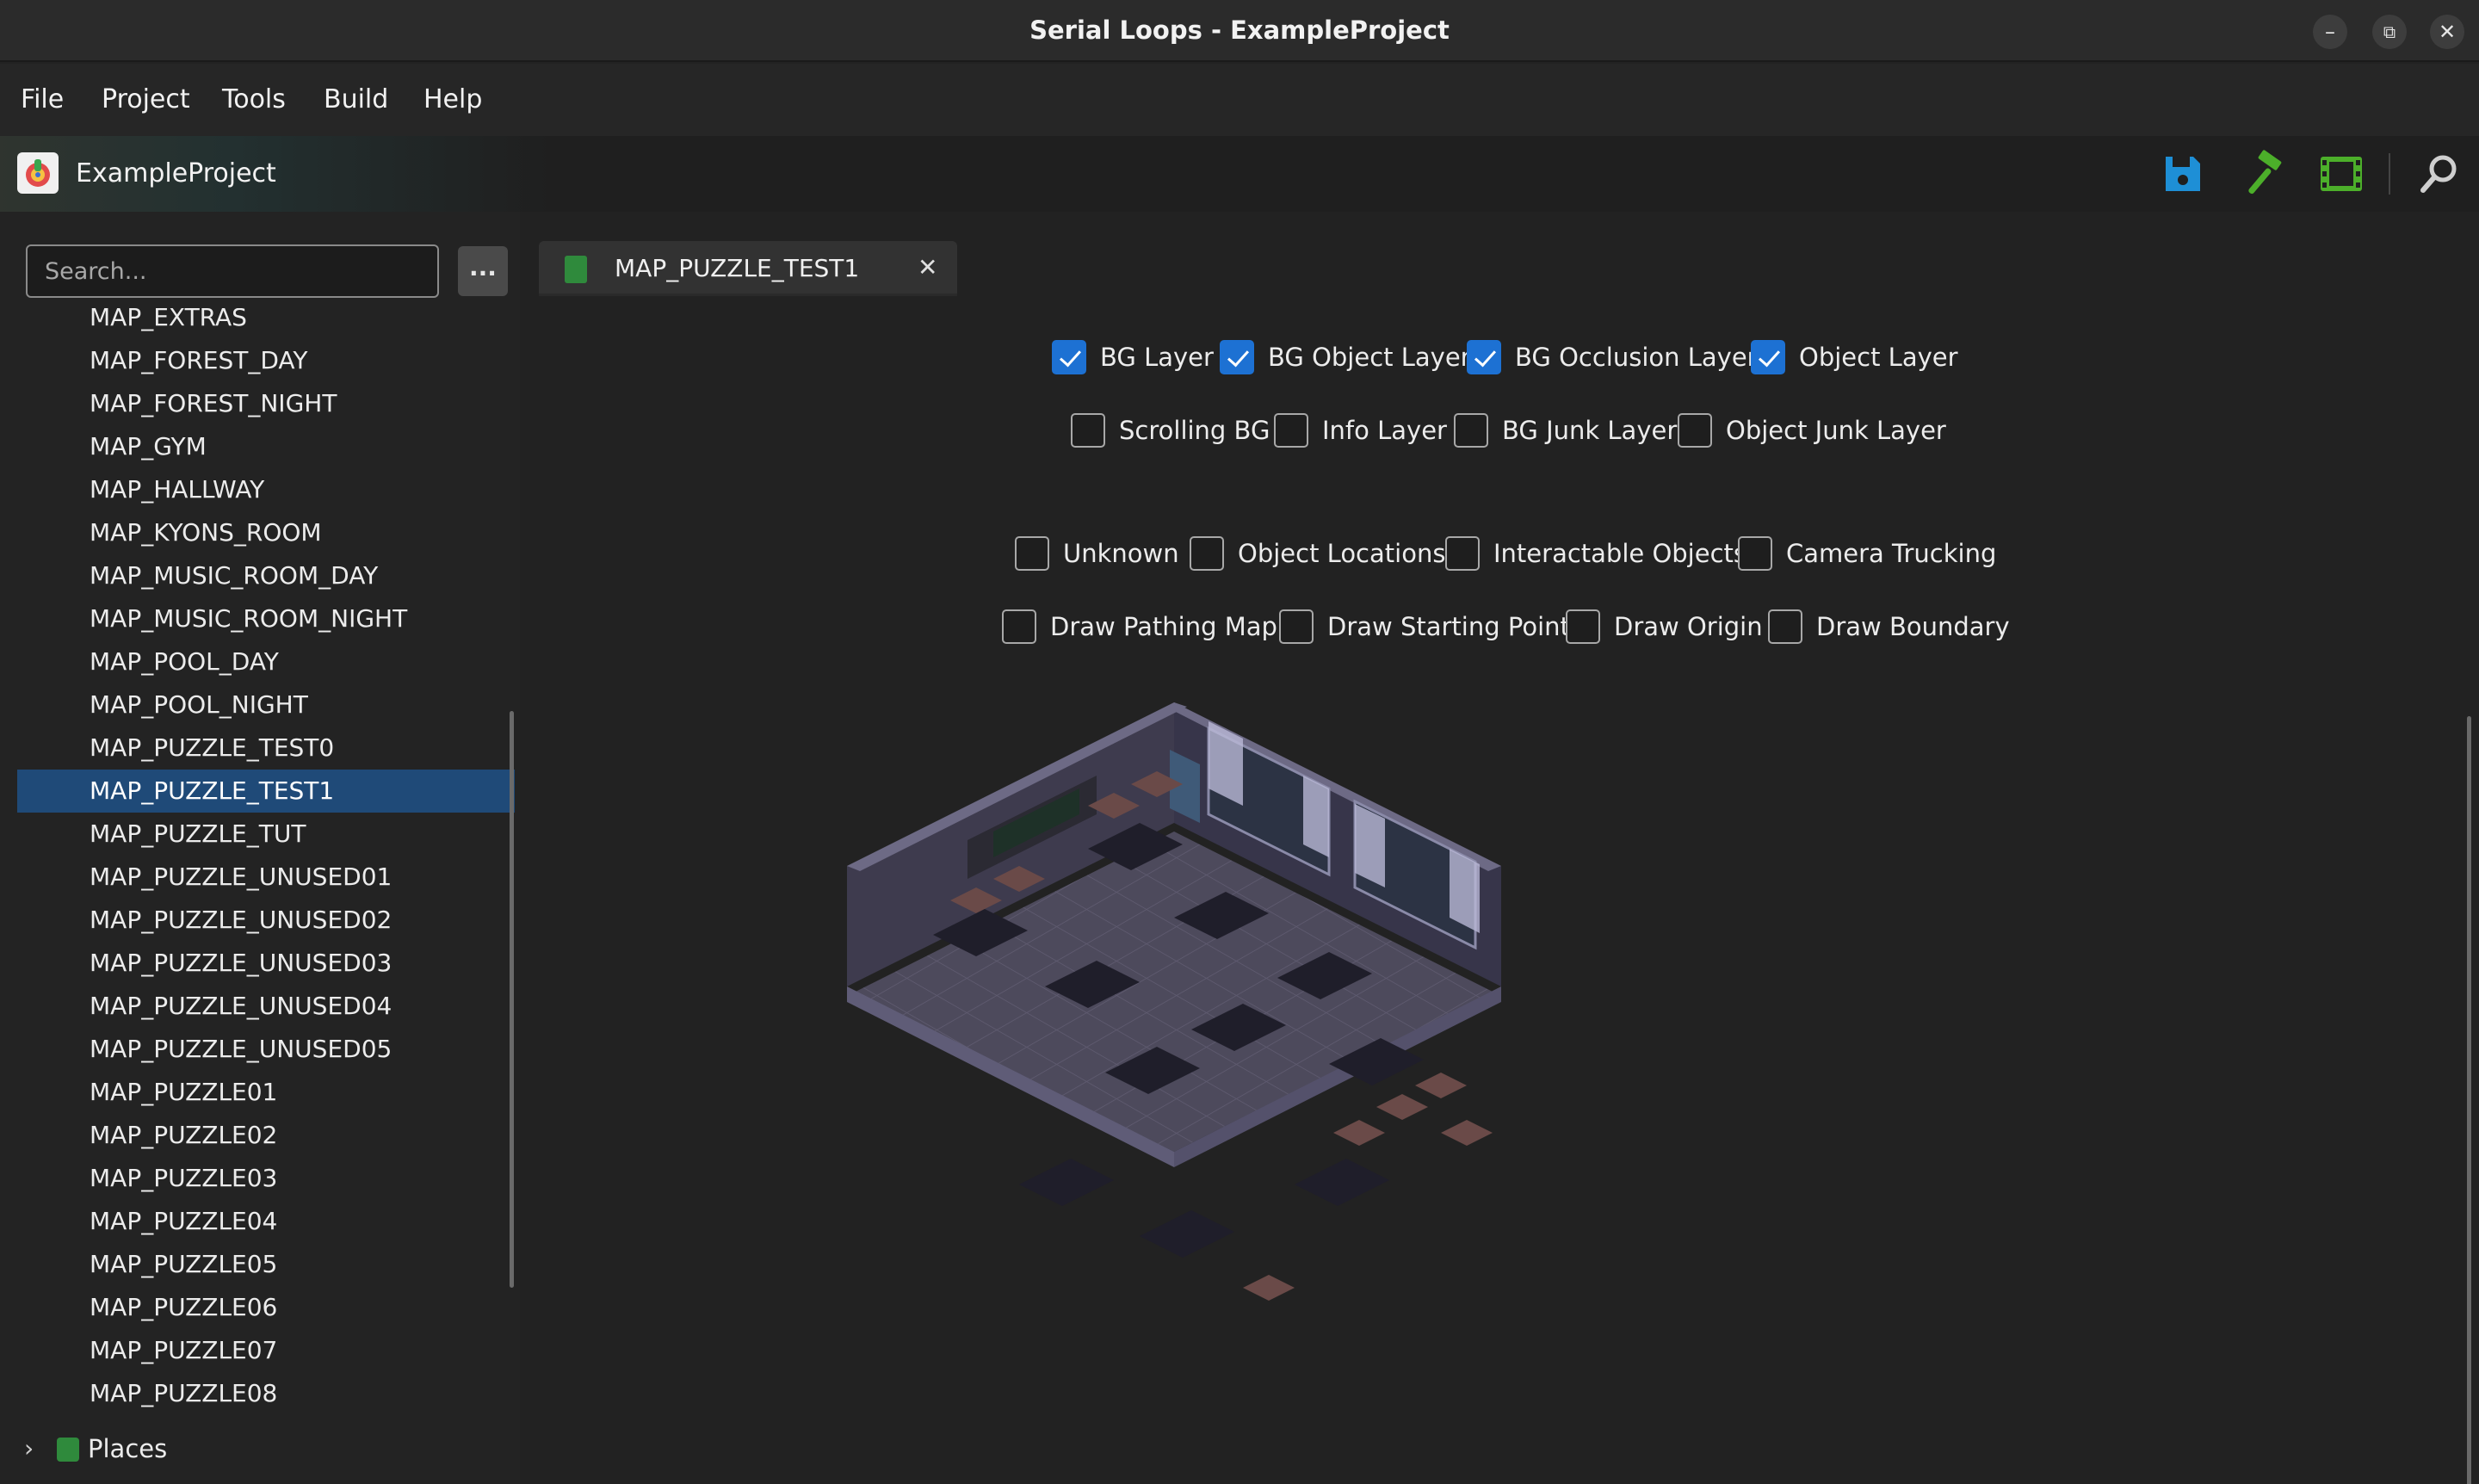 This screenshot has height=1484, width=2479. I want to click on tree-item: MAP_KYONS_ROOM, so click(266, 532).